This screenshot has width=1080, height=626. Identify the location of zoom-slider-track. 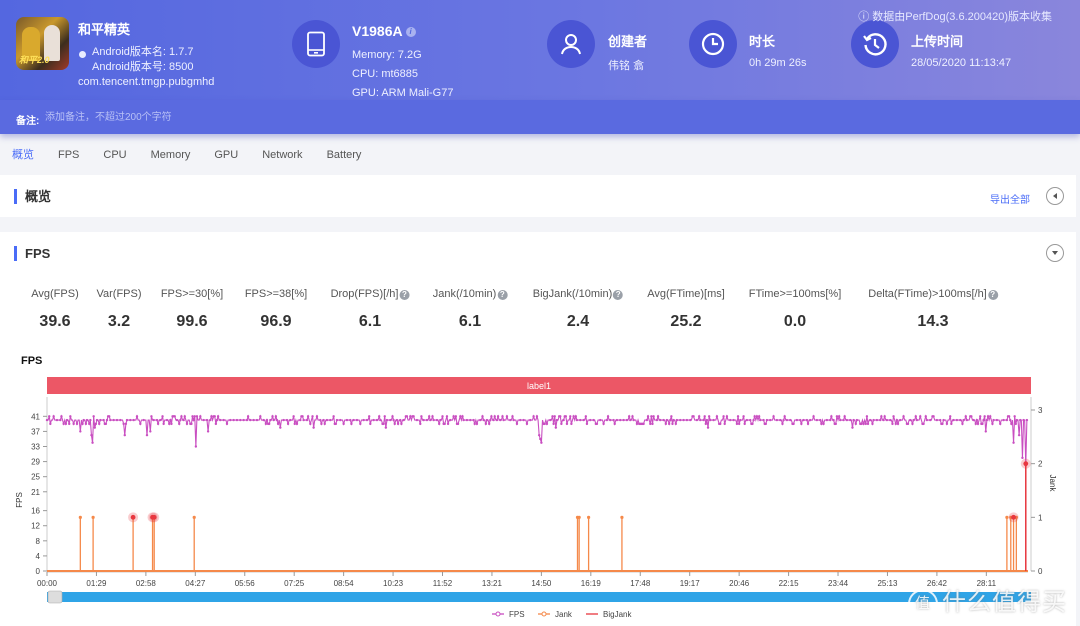
(539, 597).